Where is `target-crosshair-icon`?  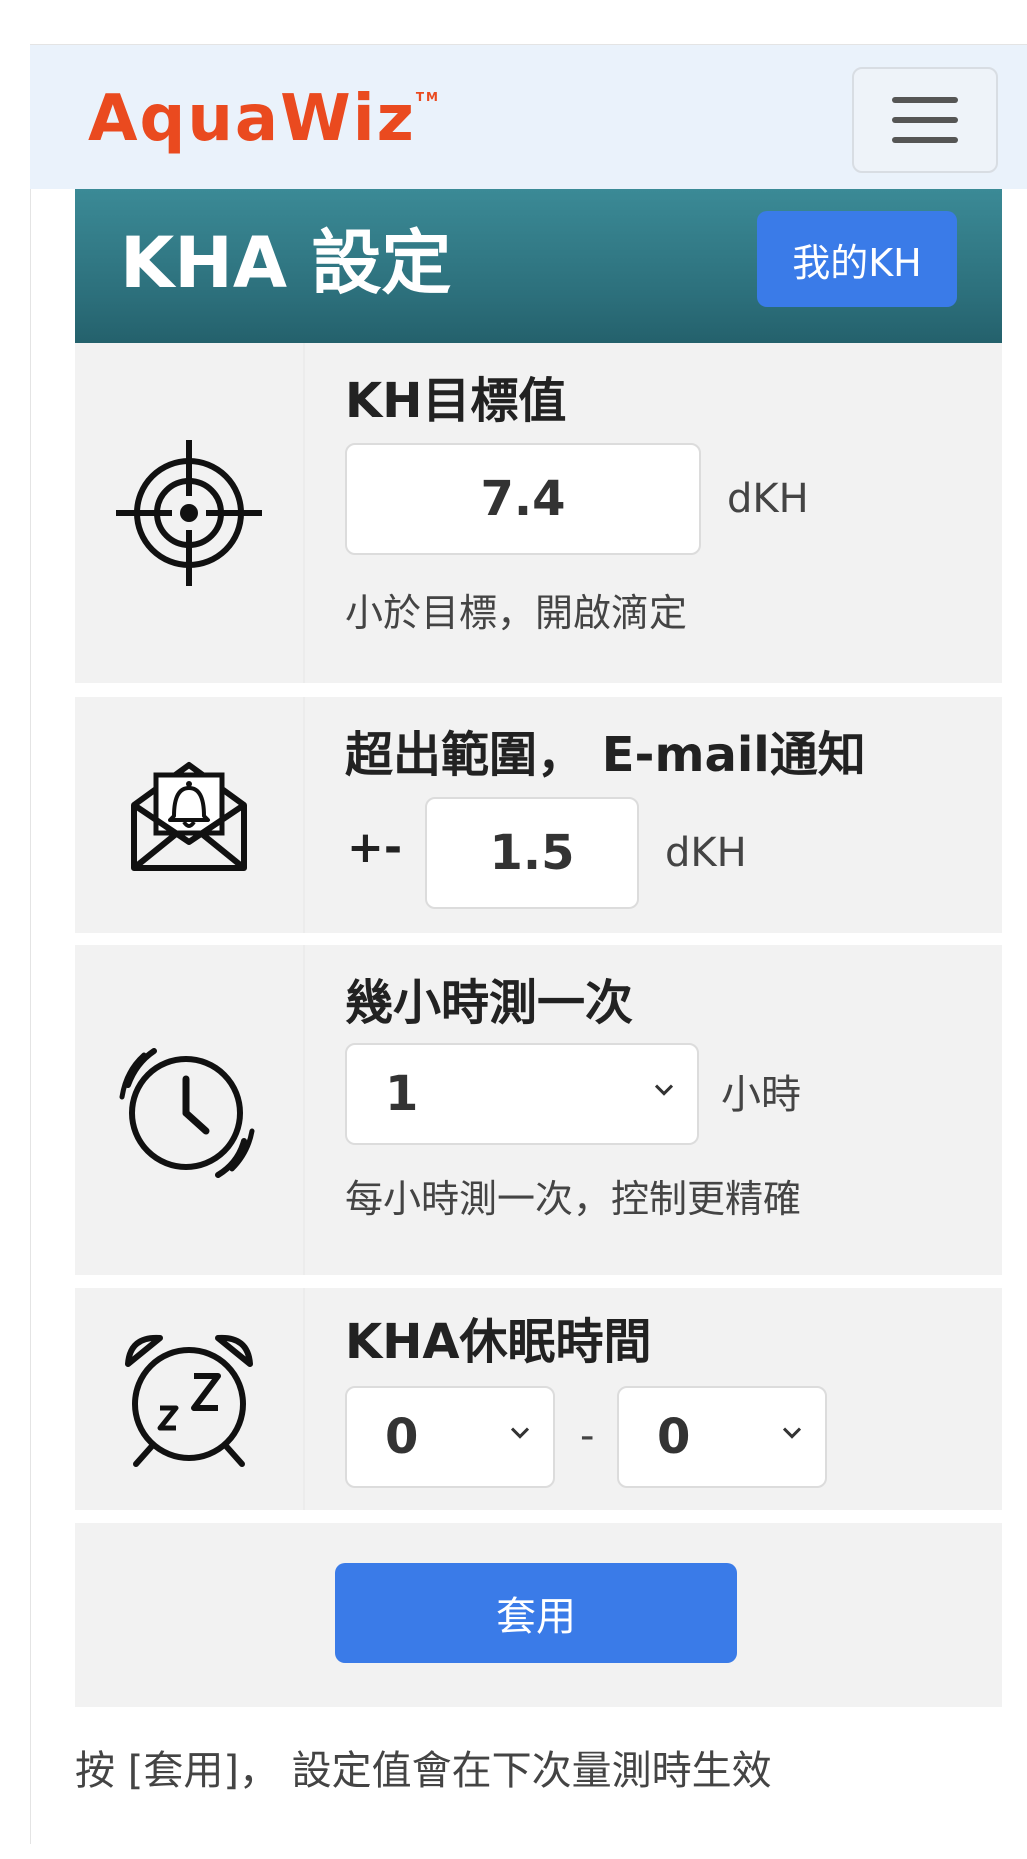
target-crosshair-icon is located at coordinates (189, 513).